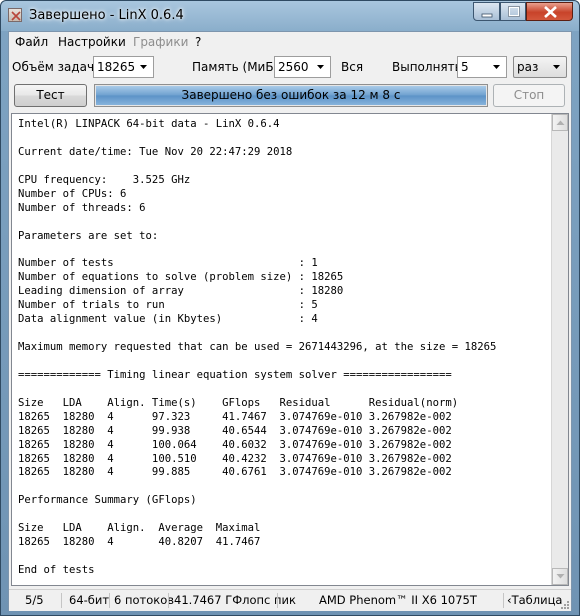 The height and width of the screenshot is (616, 580). What do you see at coordinates (56, 570) in the screenshot?
I see `log-line: End of tests` at bounding box center [56, 570].